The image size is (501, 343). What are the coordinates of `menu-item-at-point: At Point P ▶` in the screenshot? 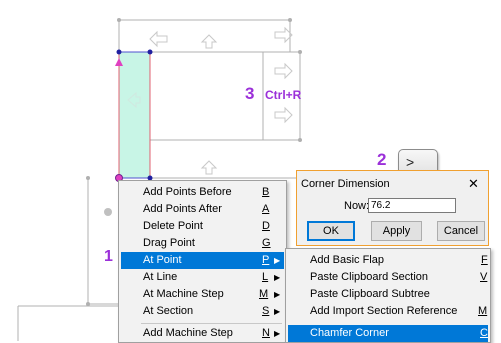 It's located at (202, 260).